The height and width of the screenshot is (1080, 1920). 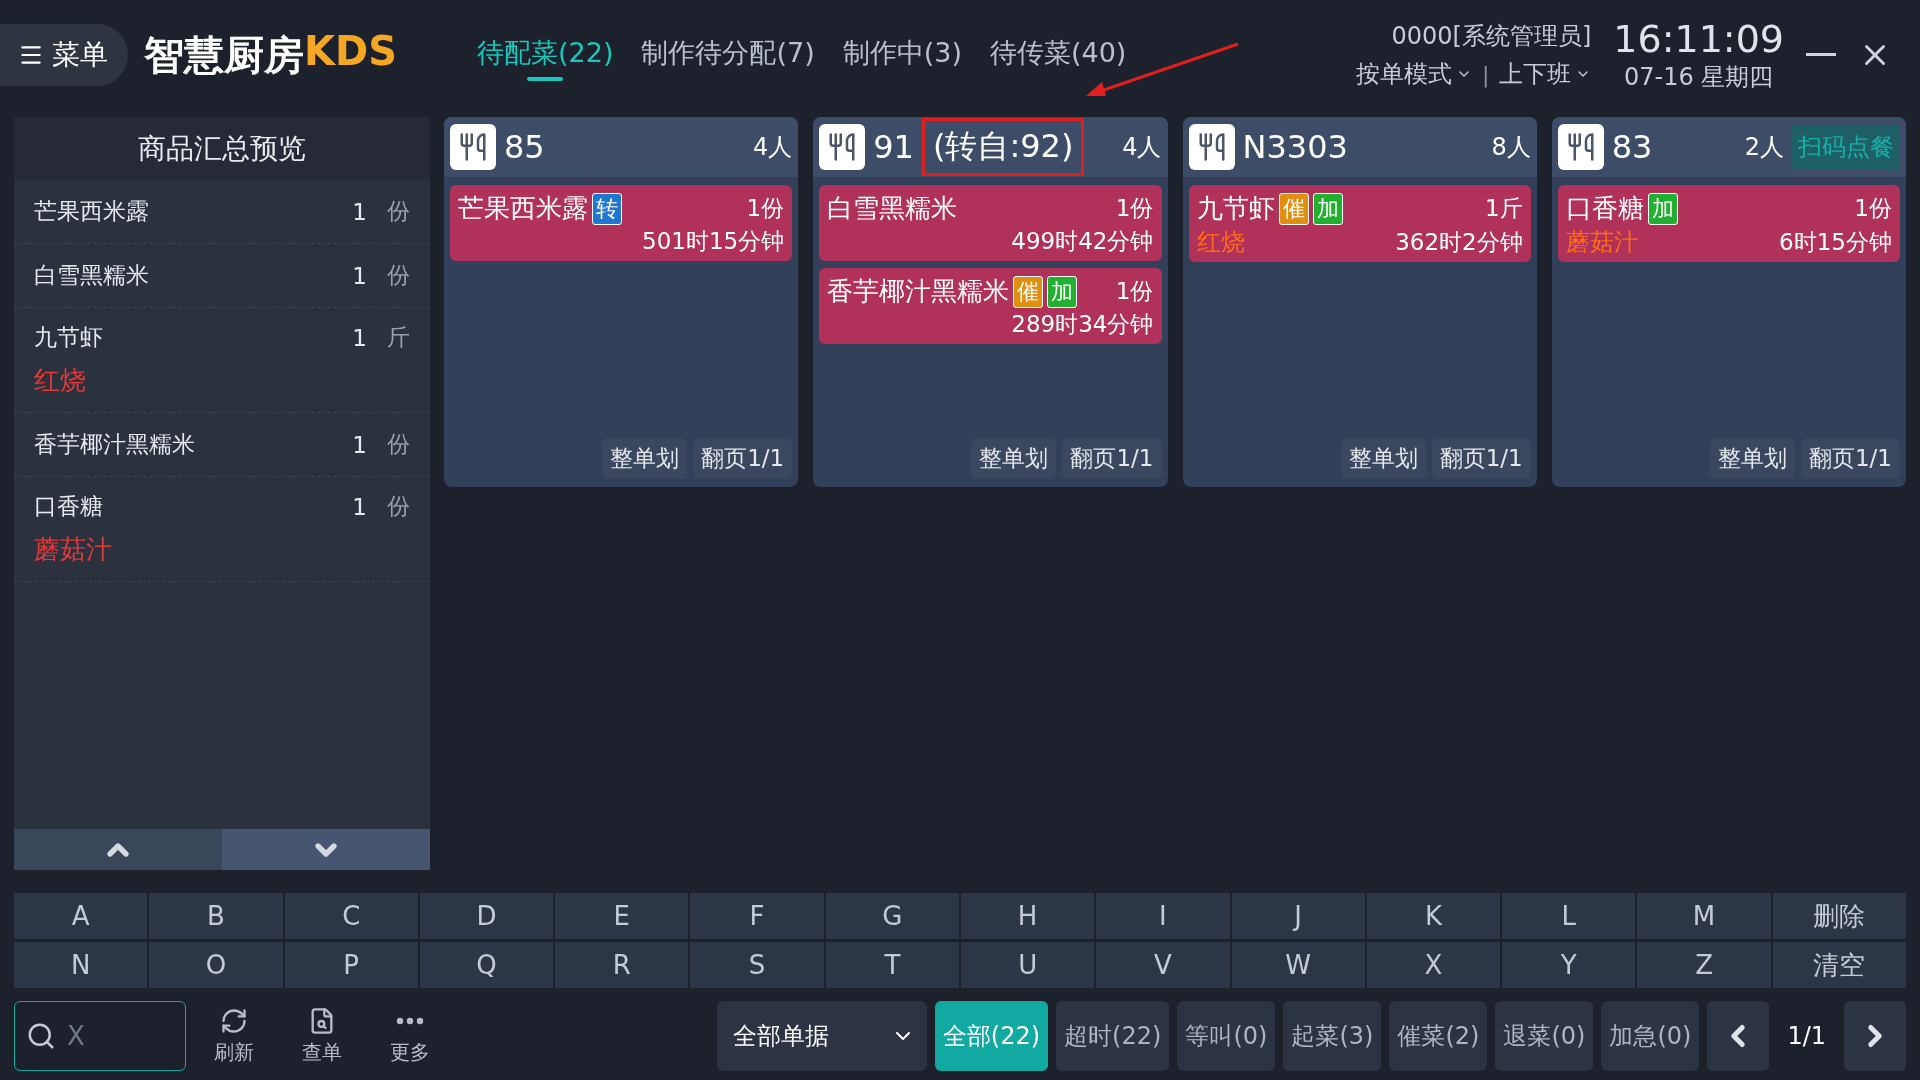 I want to click on nav-tab: 制作中(3), so click(x=902, y=55).